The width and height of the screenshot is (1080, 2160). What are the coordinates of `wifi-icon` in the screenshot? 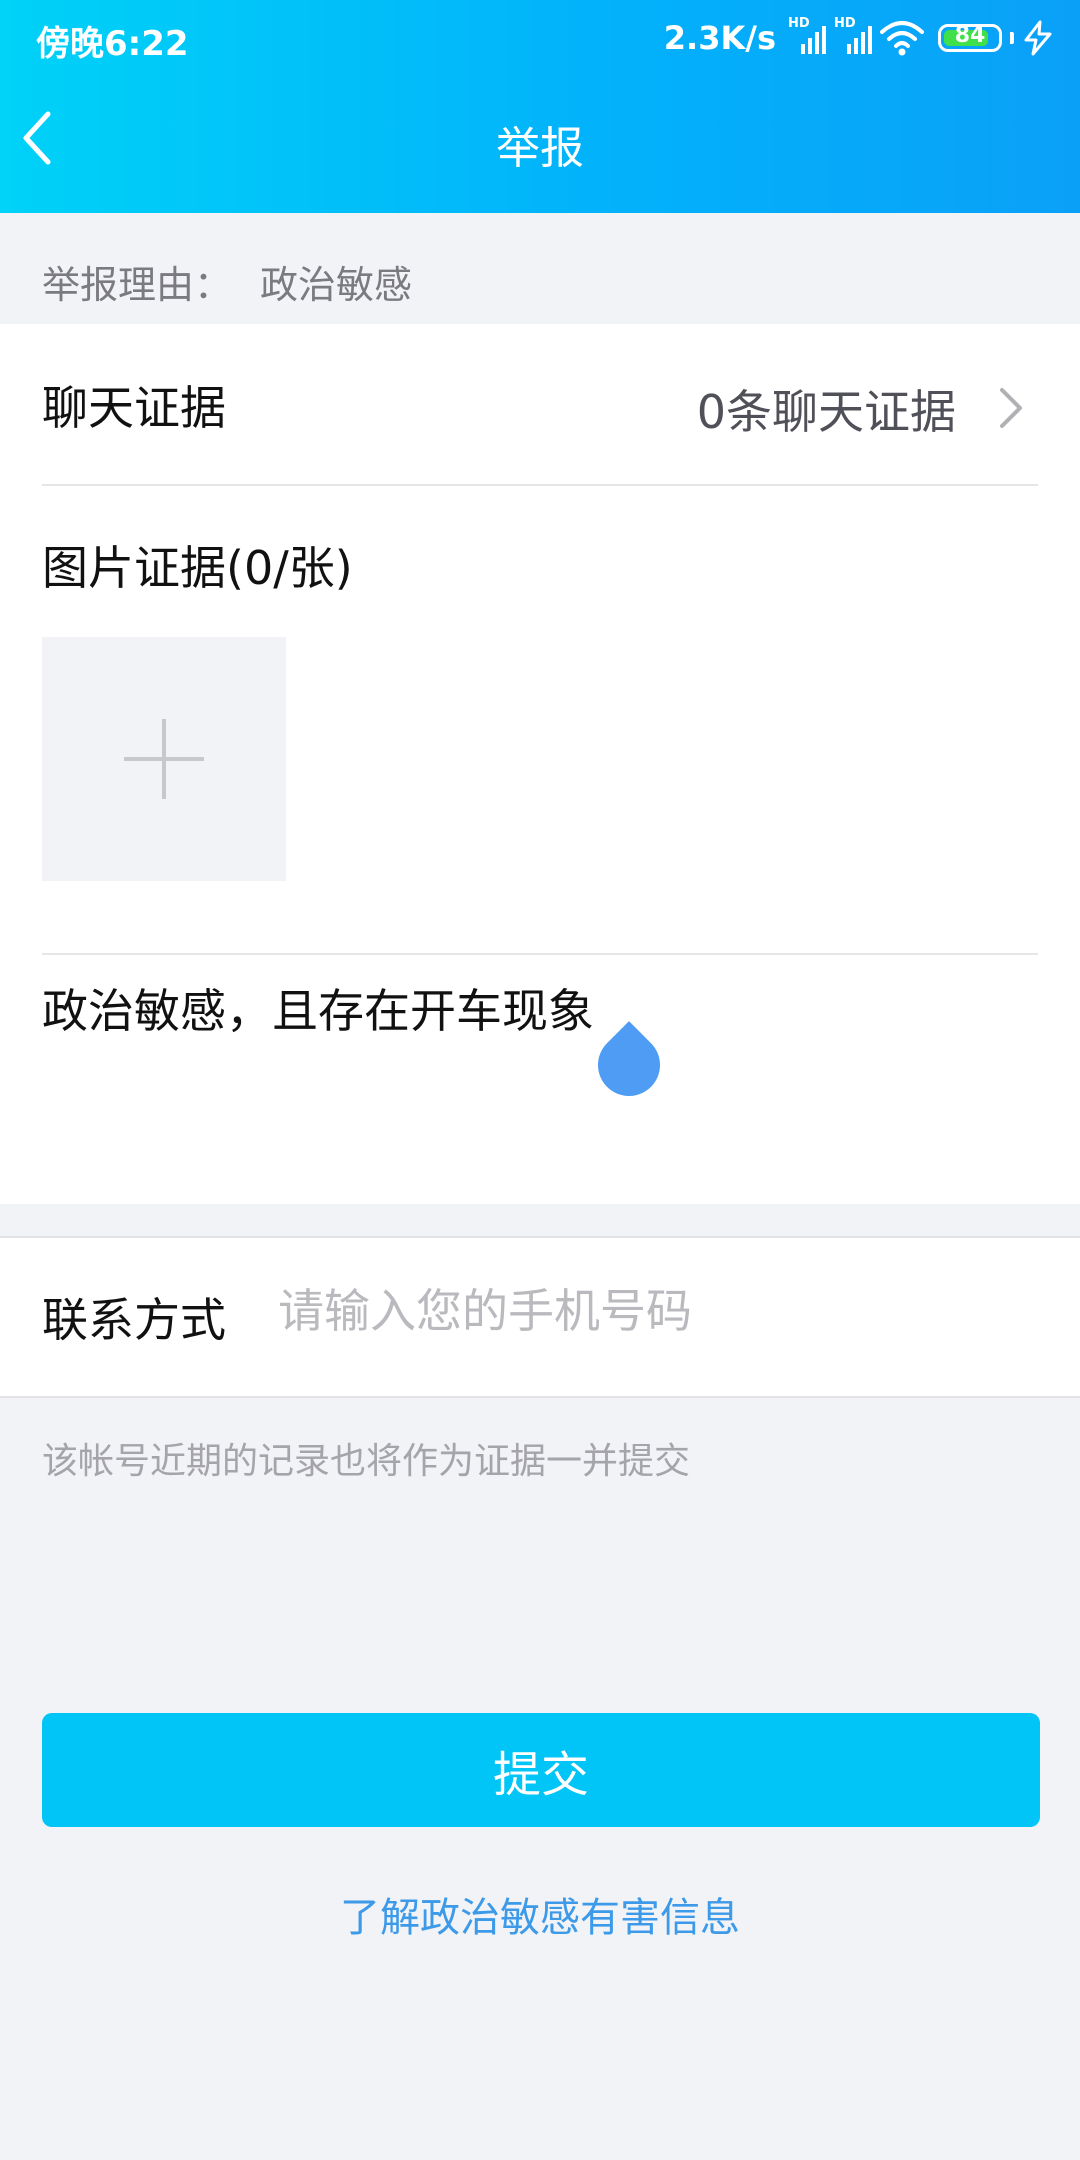 It's located at (902, 38).